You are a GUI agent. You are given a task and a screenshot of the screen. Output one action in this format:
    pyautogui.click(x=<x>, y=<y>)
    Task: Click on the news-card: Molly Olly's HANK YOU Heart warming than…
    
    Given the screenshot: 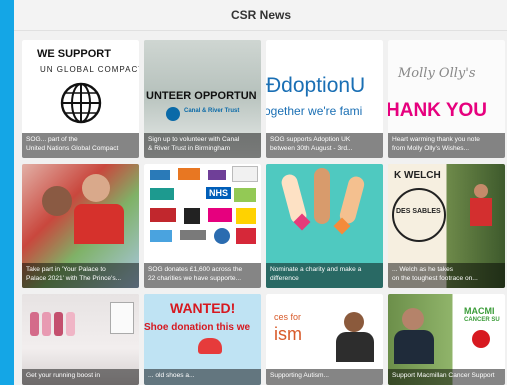 What is the action you would take?
    pyautogui.click(x=446, y=99)
    